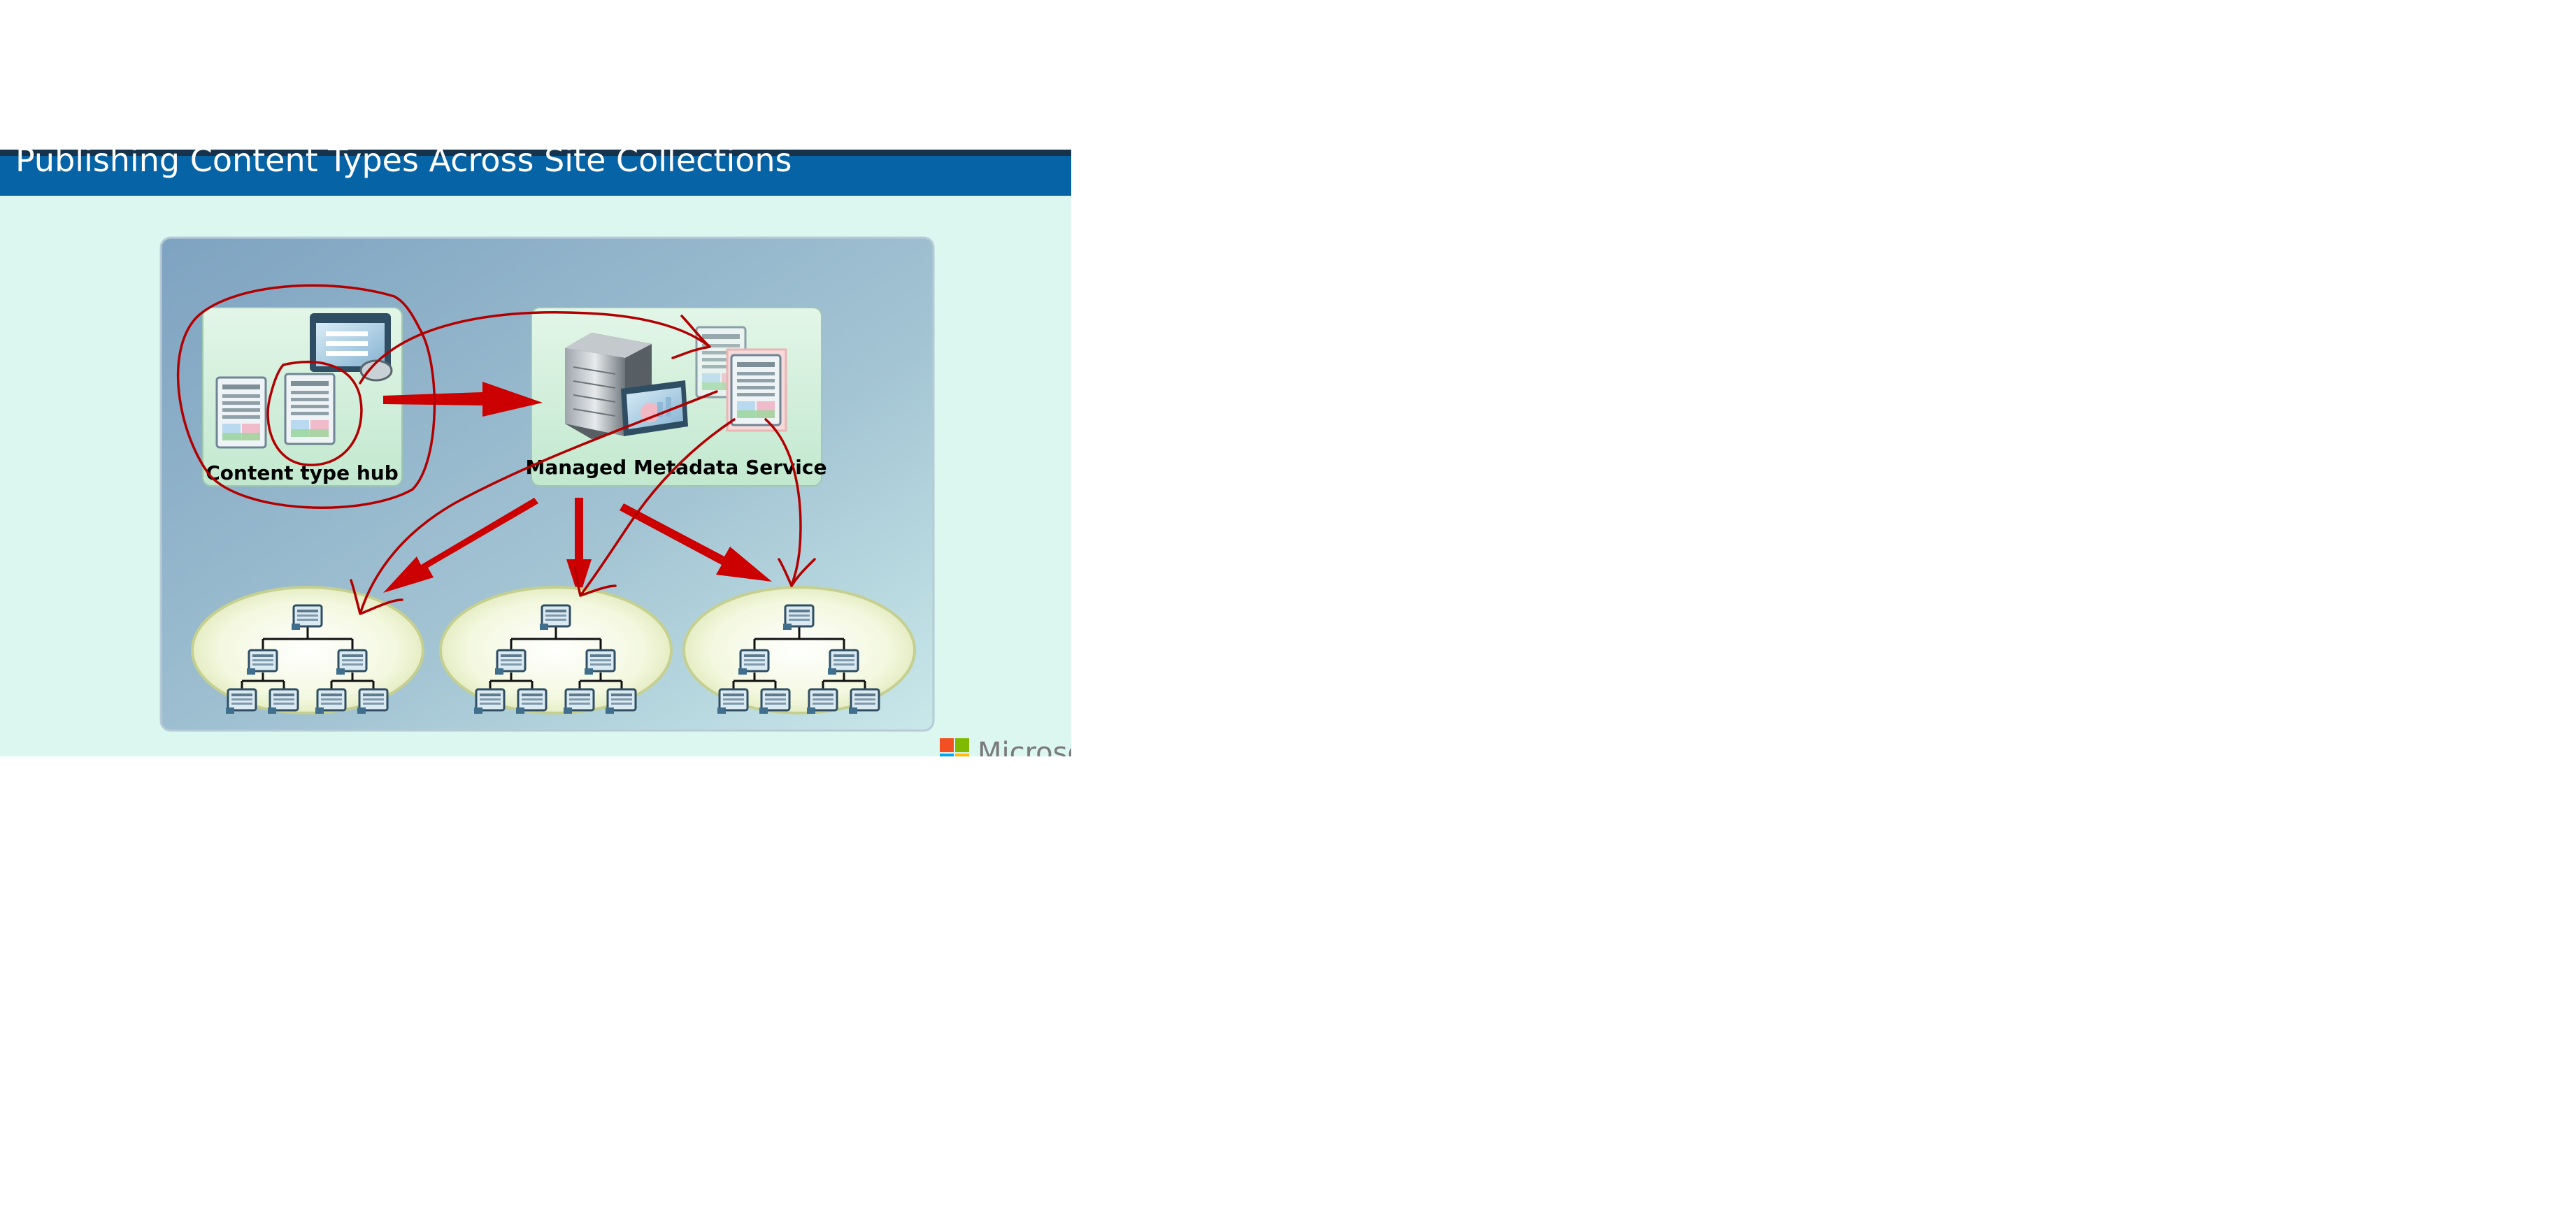  I want to click on browser-window-icon, so click(351, 347).